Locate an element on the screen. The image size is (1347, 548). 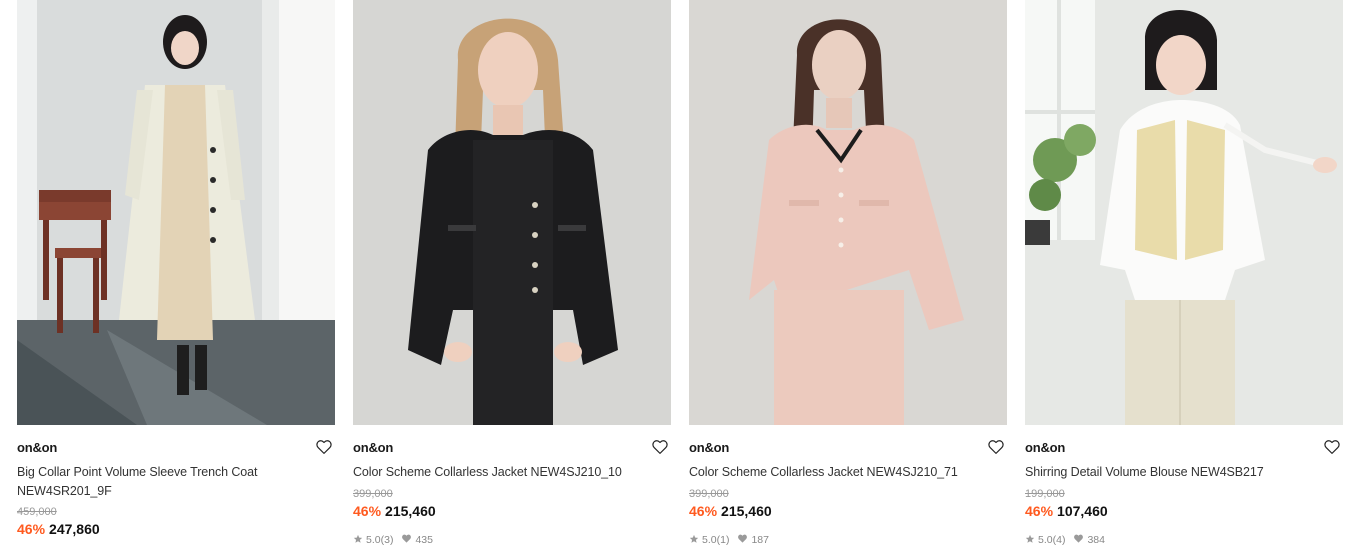
product-meta: 5.0 (3) 435 is located at coordinates (393, 540).